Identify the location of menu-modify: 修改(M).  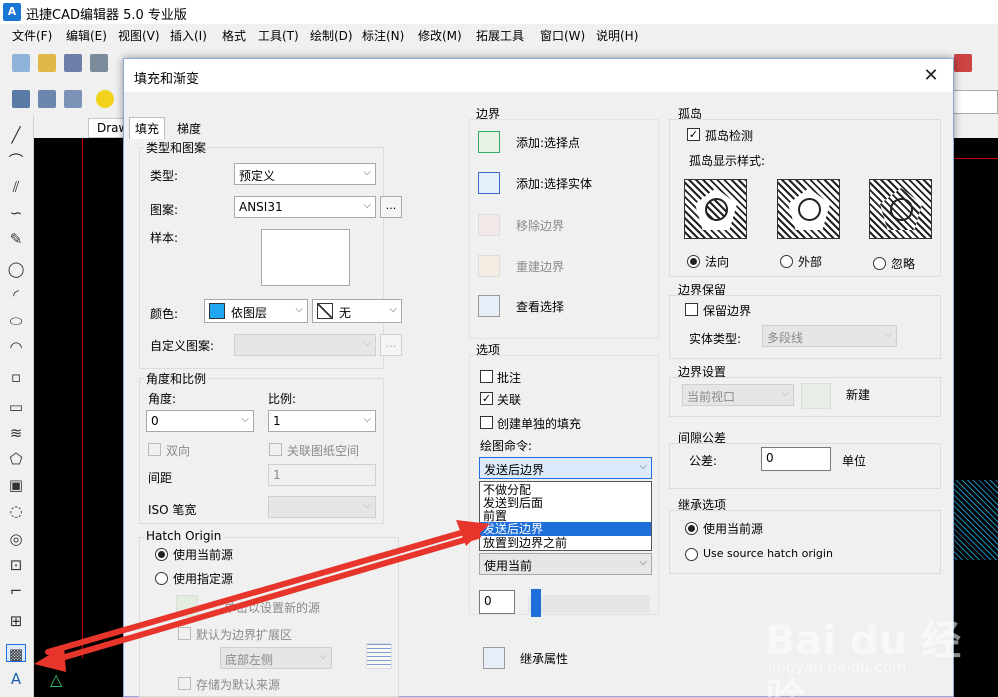
(440, 35).